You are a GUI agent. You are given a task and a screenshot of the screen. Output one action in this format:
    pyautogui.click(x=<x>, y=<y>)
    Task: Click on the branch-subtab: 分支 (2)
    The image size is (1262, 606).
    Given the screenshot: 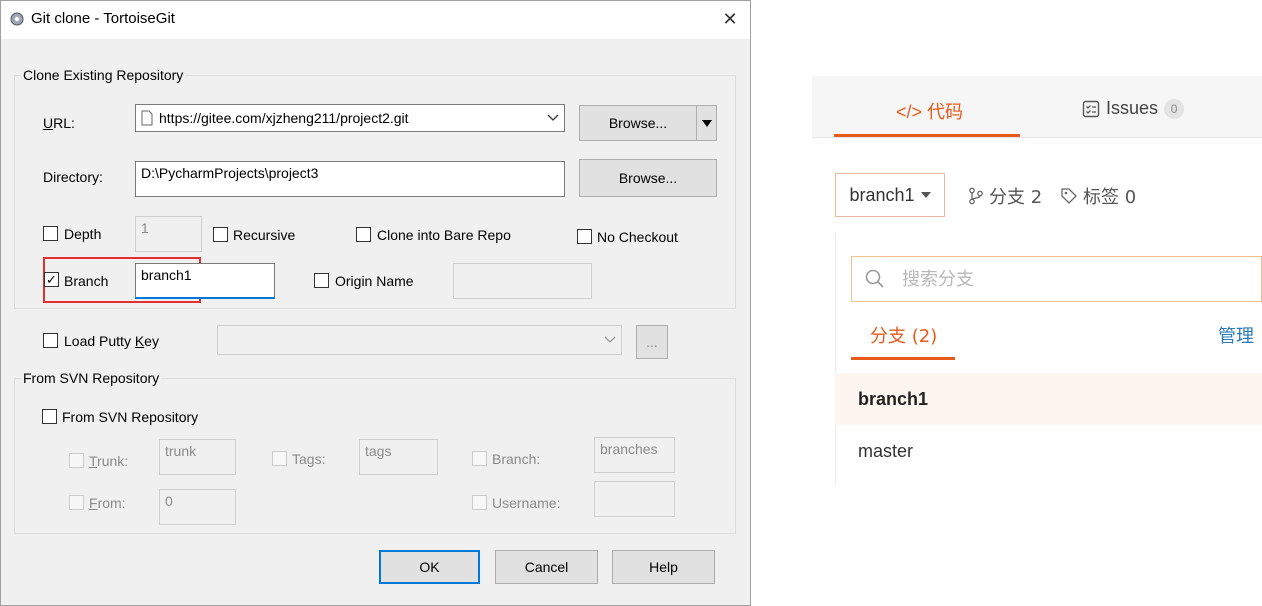 What is the action you would take?
    pyautogui.click(x=903, y=335)
    